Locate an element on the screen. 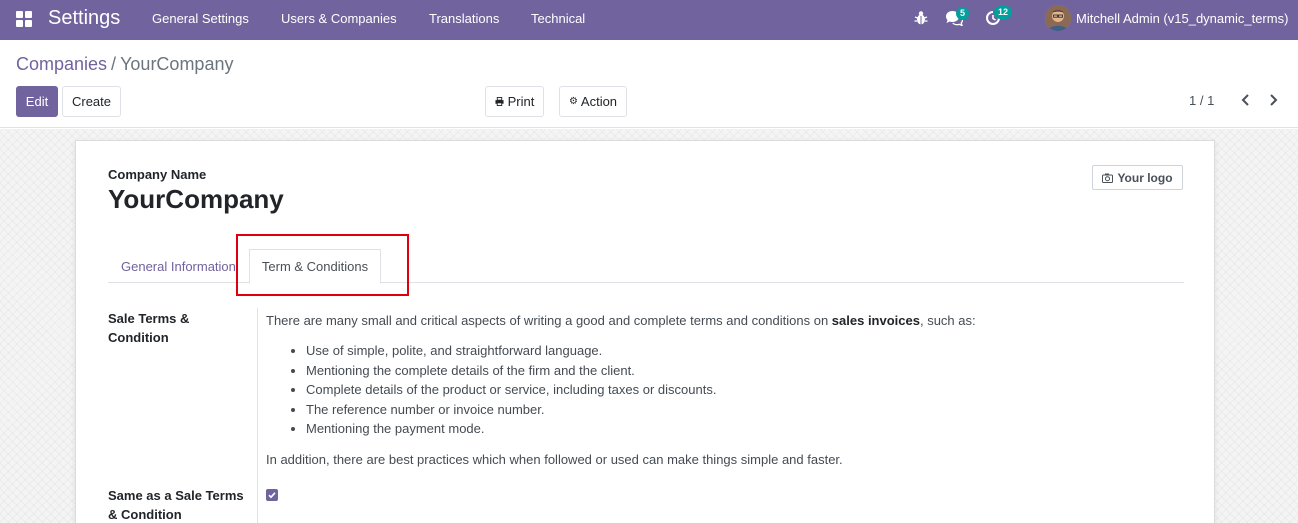 Image resolution: width=1298 pixels, height=523 pixels. logo-upload: Your logo is located at coordinates (1137, 177).